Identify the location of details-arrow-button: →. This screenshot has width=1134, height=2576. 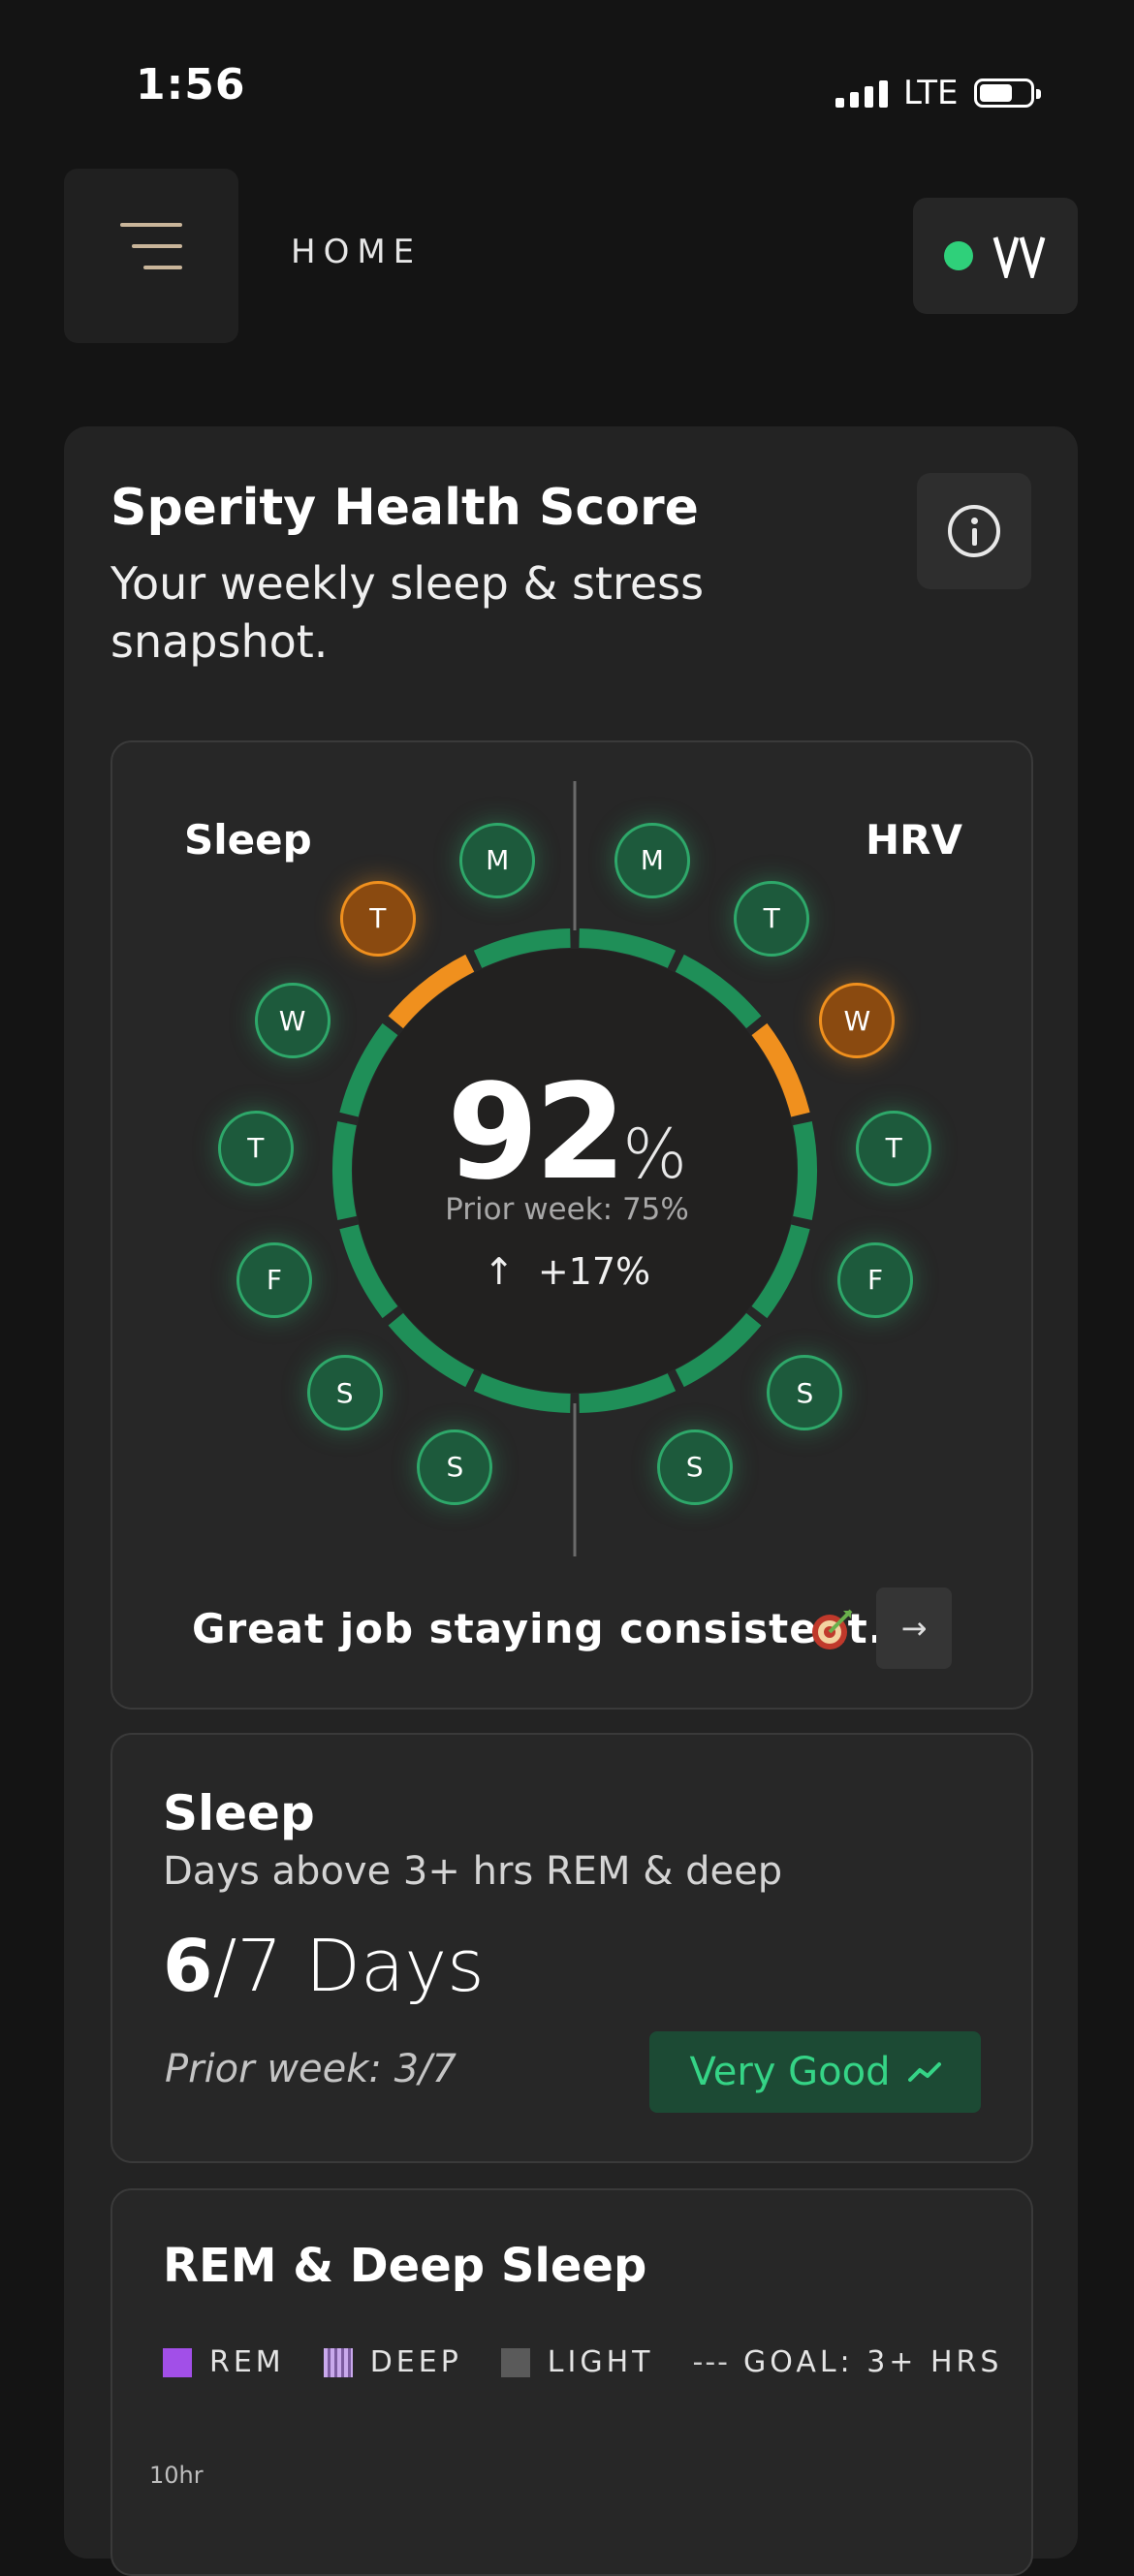
(914, 1628).